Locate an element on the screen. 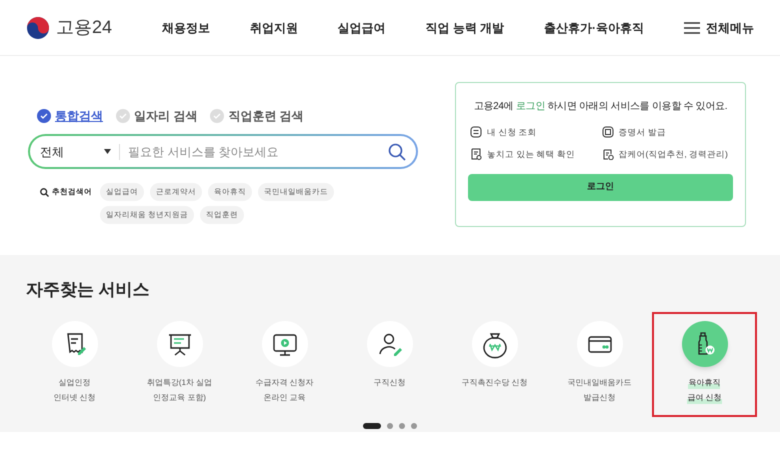 This screenshot has width=780, height=474. service-label: 실업인정 is located at coordinates (74, 383).